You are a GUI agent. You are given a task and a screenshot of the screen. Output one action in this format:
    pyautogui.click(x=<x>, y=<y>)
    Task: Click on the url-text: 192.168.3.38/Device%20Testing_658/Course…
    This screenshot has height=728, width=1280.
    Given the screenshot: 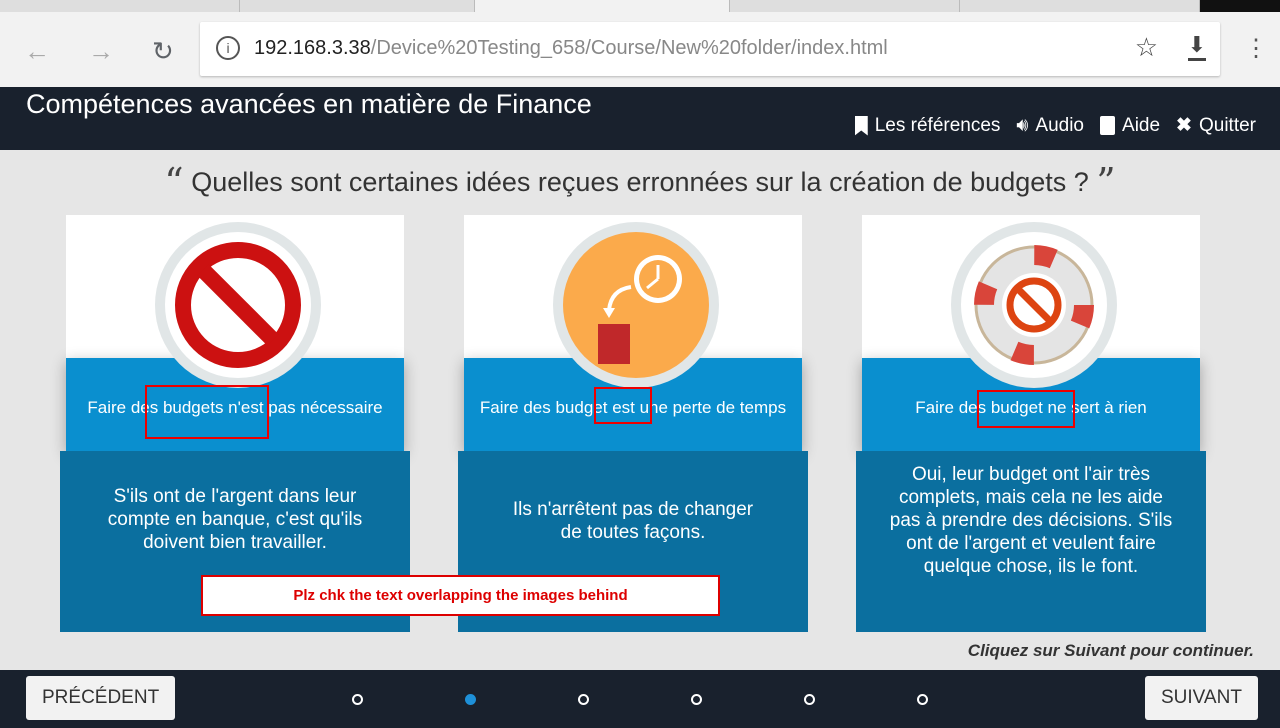 What is the action you would take?
    pyautogui.click(x=571, y=48)
    